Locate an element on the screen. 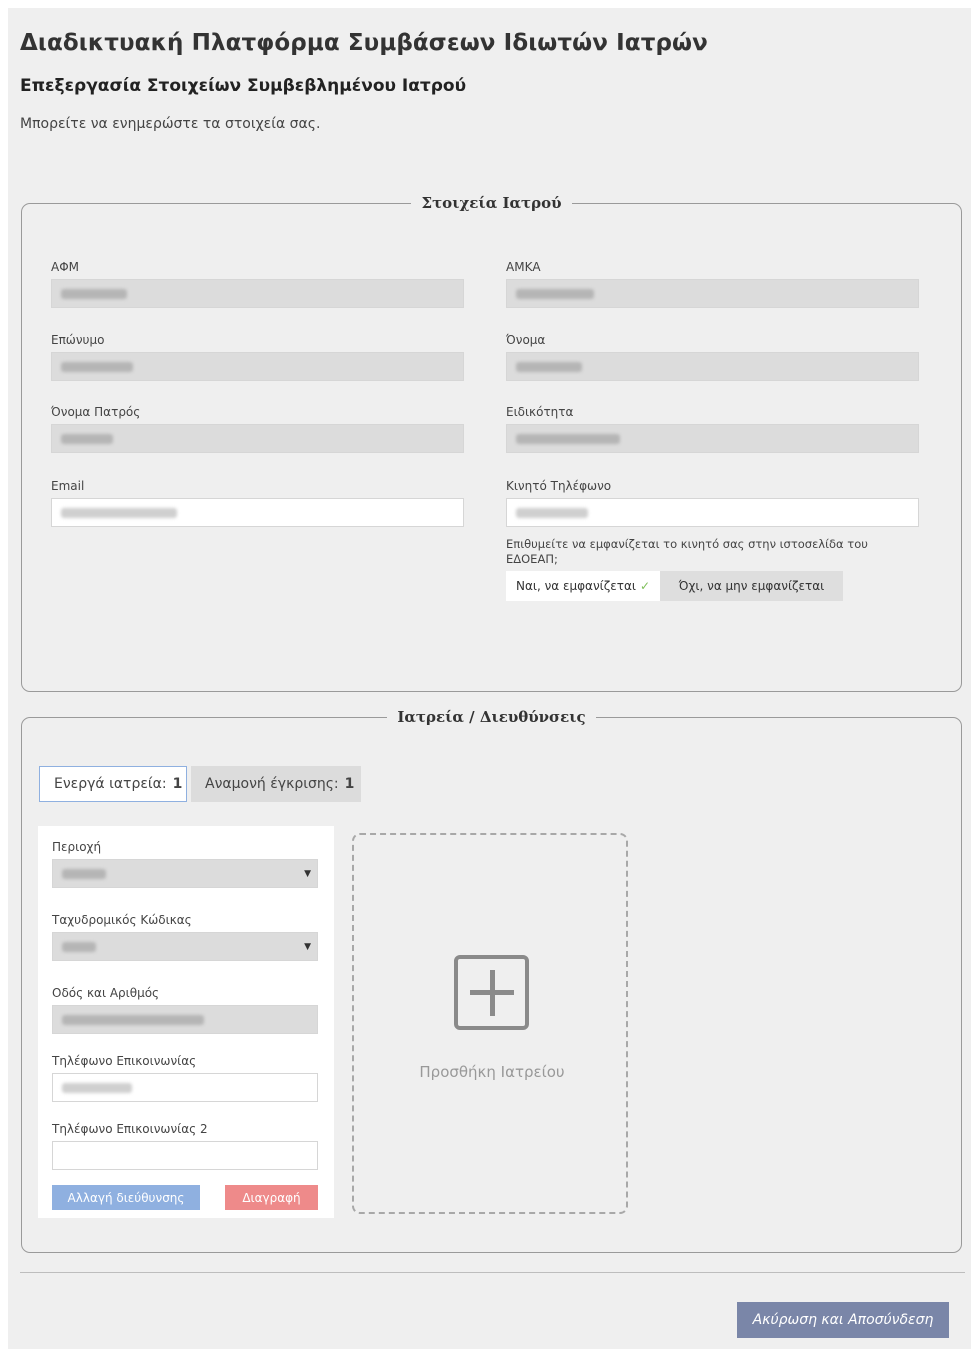  phone2-label: Τηλέφωνο Επικοινωνίας 2 is located at coordinates (130, 1129).